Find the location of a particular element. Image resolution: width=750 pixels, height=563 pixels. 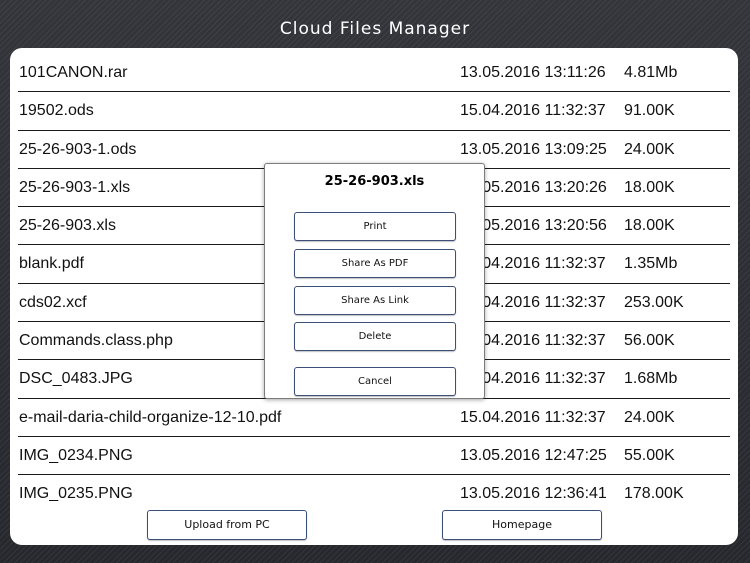

file-size: 4.81Mb is located at coordinates (651, 72).